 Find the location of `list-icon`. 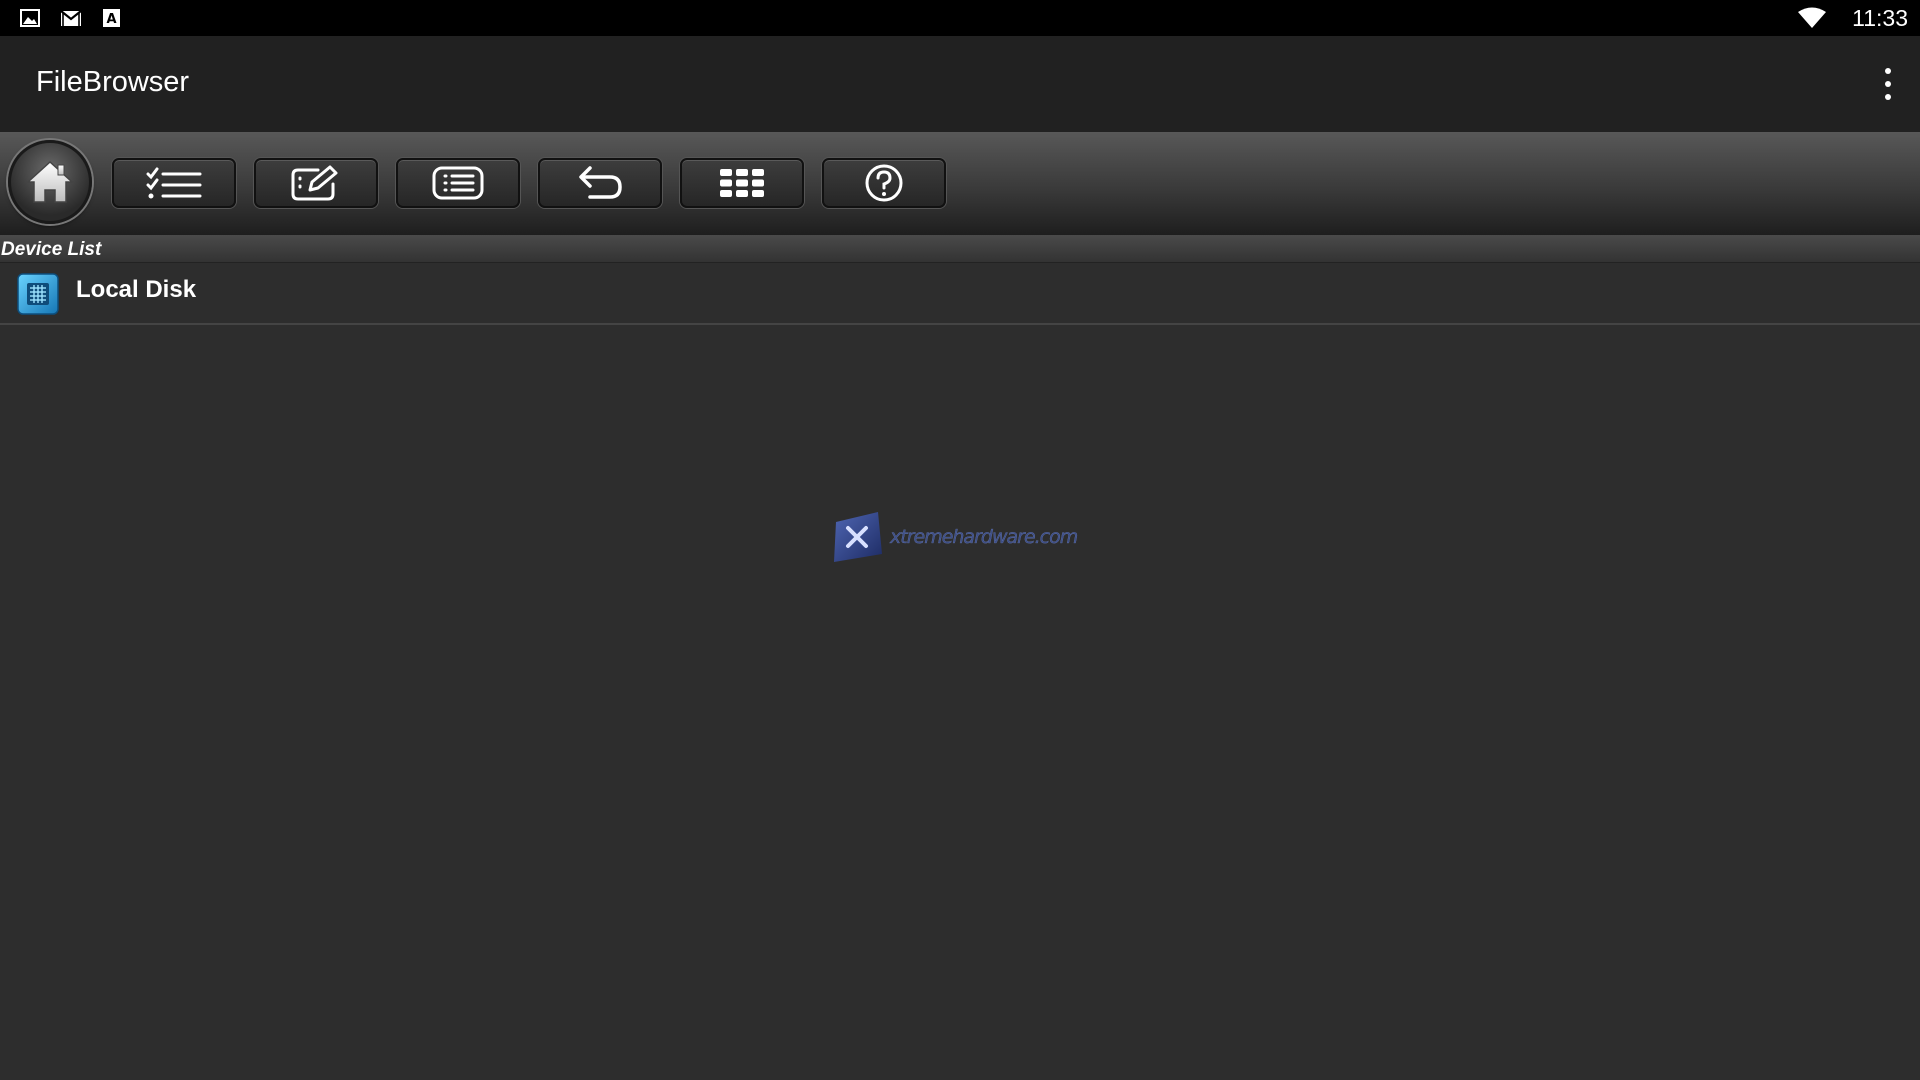

list-icon is located at coordinates (458, 183).